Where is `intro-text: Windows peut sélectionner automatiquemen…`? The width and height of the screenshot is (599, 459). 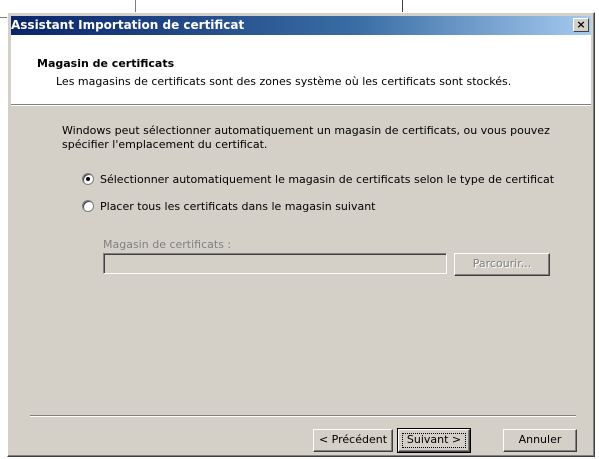 intro-text: Windows peut sélectionner automatiquemen… is located at coordinates (306, 137).